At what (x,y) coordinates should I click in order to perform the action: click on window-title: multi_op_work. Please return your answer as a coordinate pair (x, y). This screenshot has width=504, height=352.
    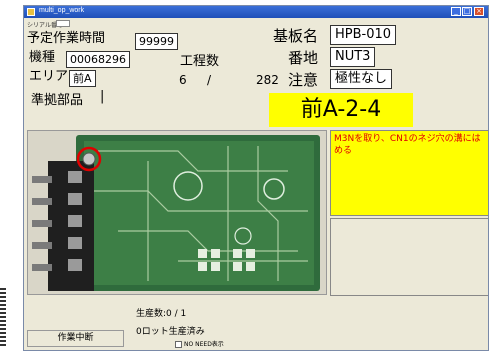
    Looking at the image, I should click on (62, 10).